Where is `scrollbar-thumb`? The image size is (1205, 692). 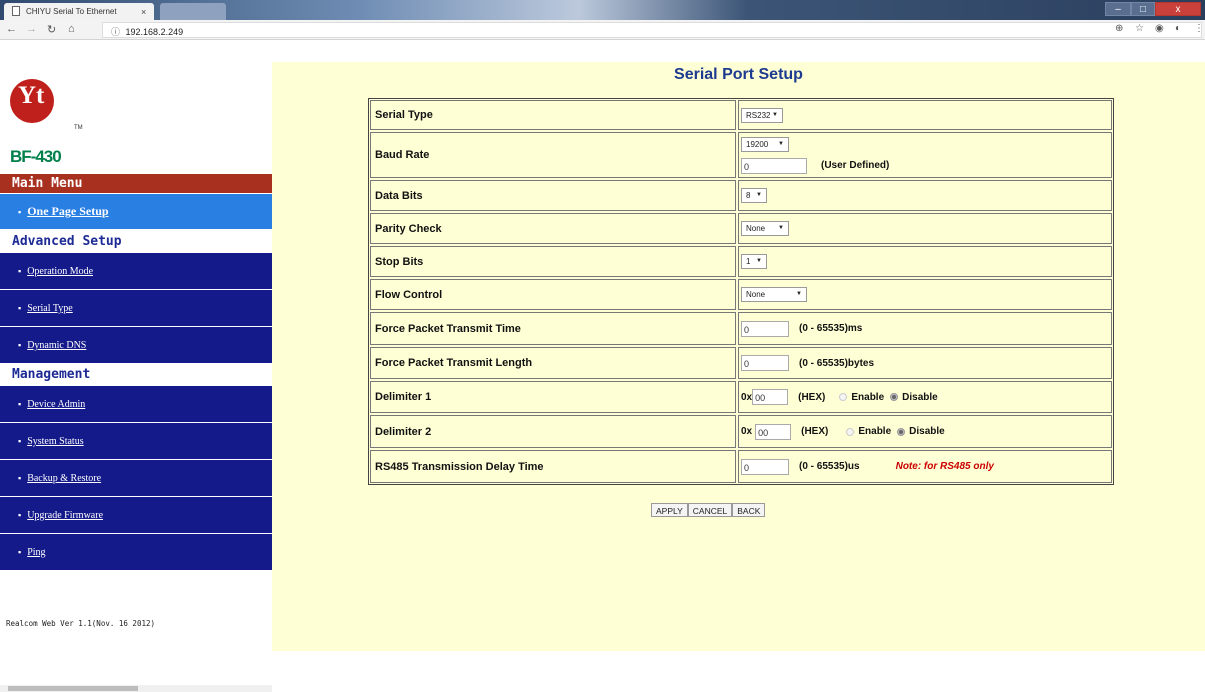
scrollbar-thumb is located at coordinates (73, 688).